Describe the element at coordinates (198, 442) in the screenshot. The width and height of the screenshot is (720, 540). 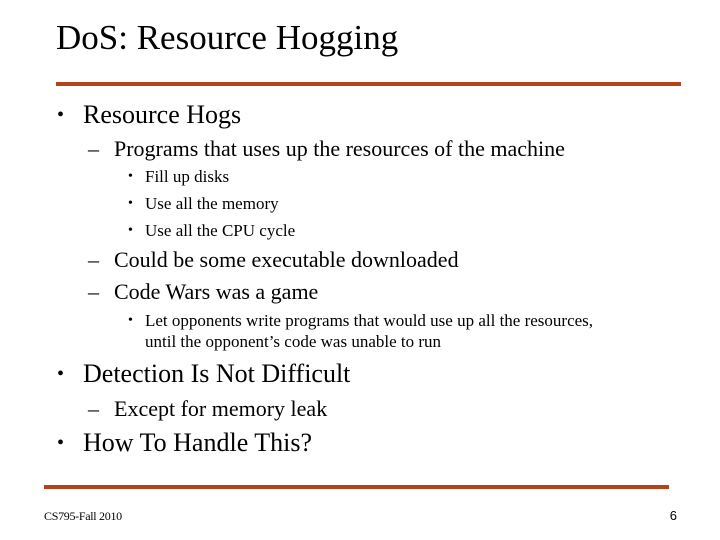
I see `bullet-text: How To Handle This?` at that location.